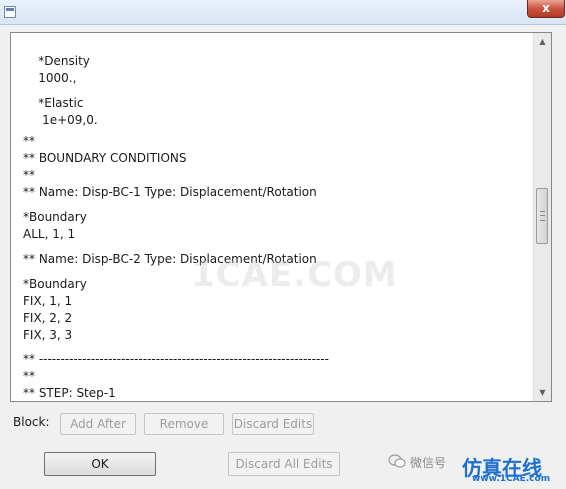  What do you see at coordinates (542, 41) in the screenshot?
I see `scroll-up-arrow-icon: ▲` at bounding box center [542, 41].